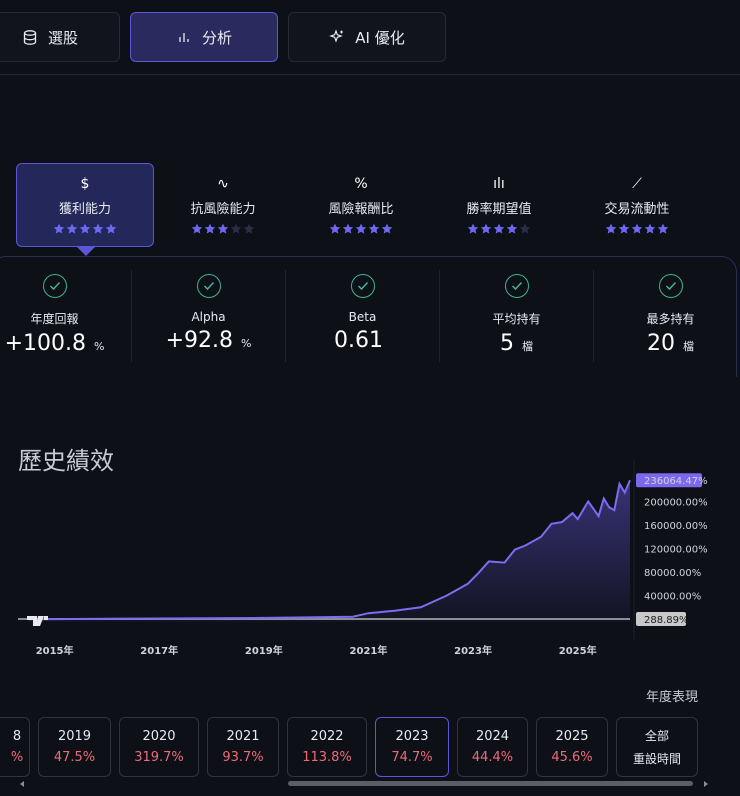 Image resolution: width=740 pixels, height=796 pixels. What do you see at coordinates (54, 319) in the screenshot?
I see `stat-label: 年度回報` at bounding box center [54, 319].